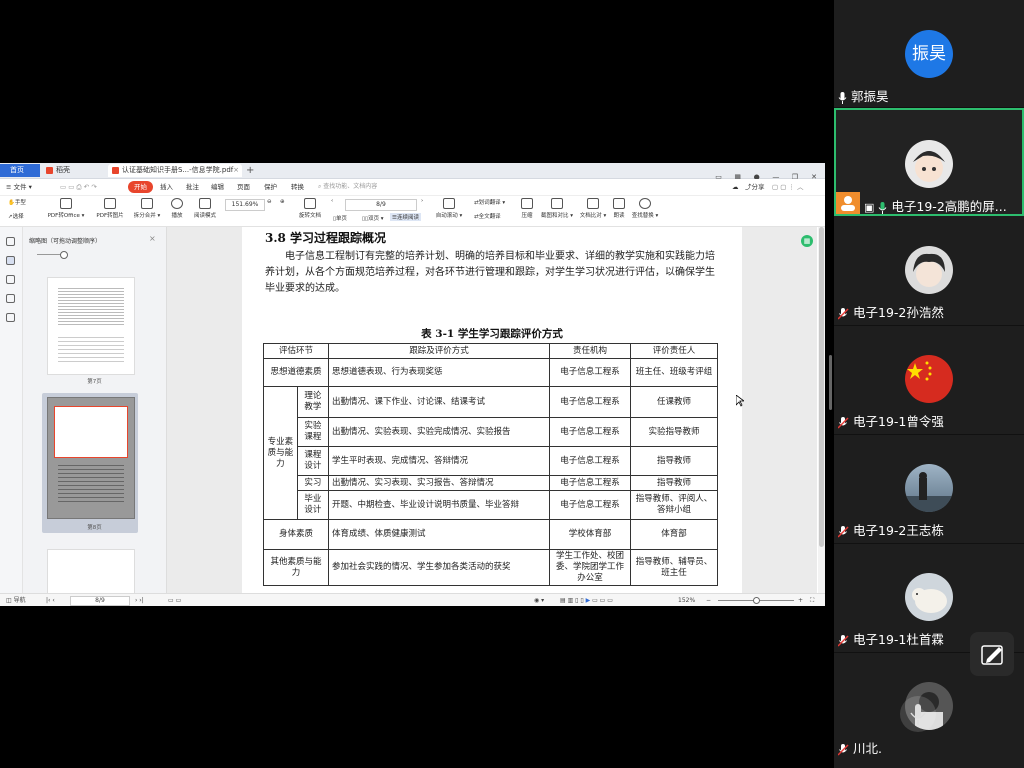 This screenshot has height=768, width=1024. I want to click on participant-name-text: 郭振昊, so click(870, 96).